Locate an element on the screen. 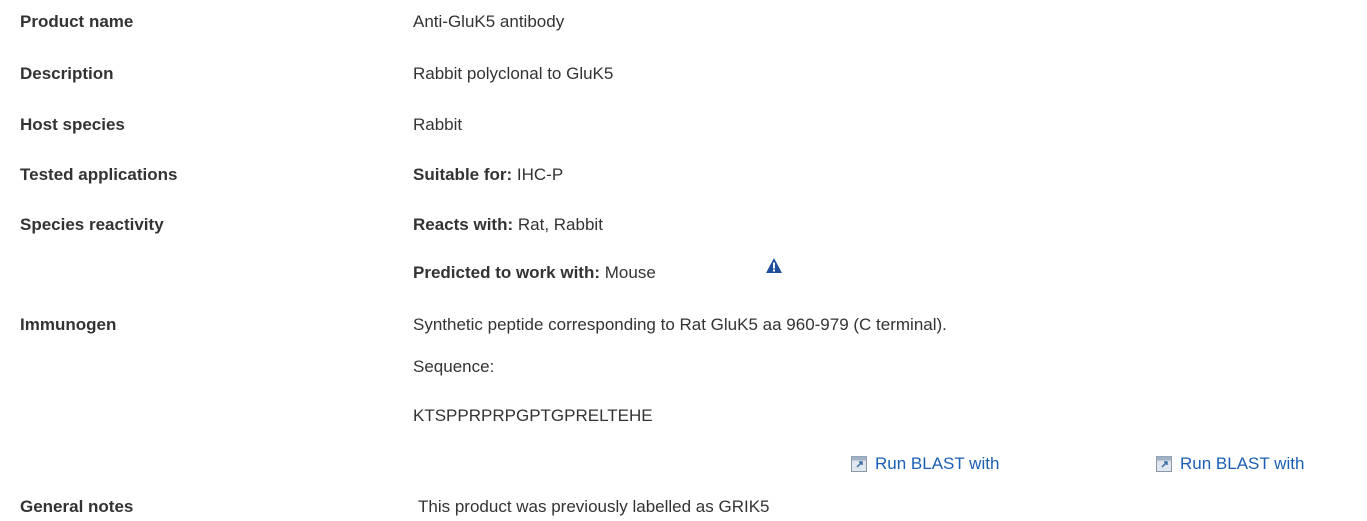 The image size is (1367, 521). suitable-for-value: IHC-P is located at coordinates (540, 174).